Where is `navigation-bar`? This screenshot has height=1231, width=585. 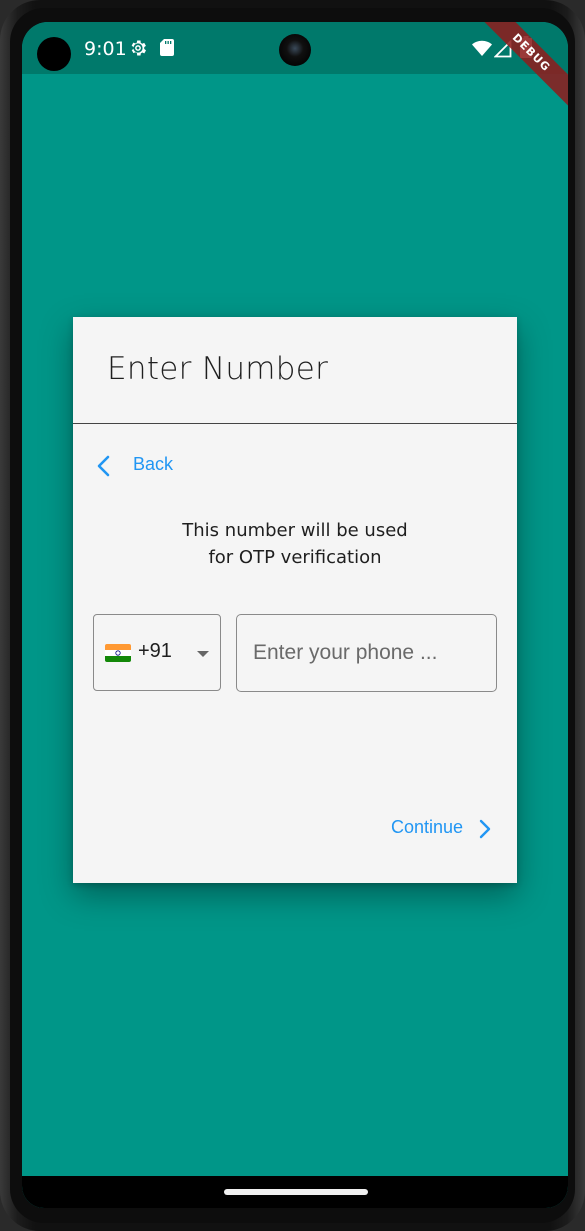
navigation-bar is located at coordinates (295, 1192).